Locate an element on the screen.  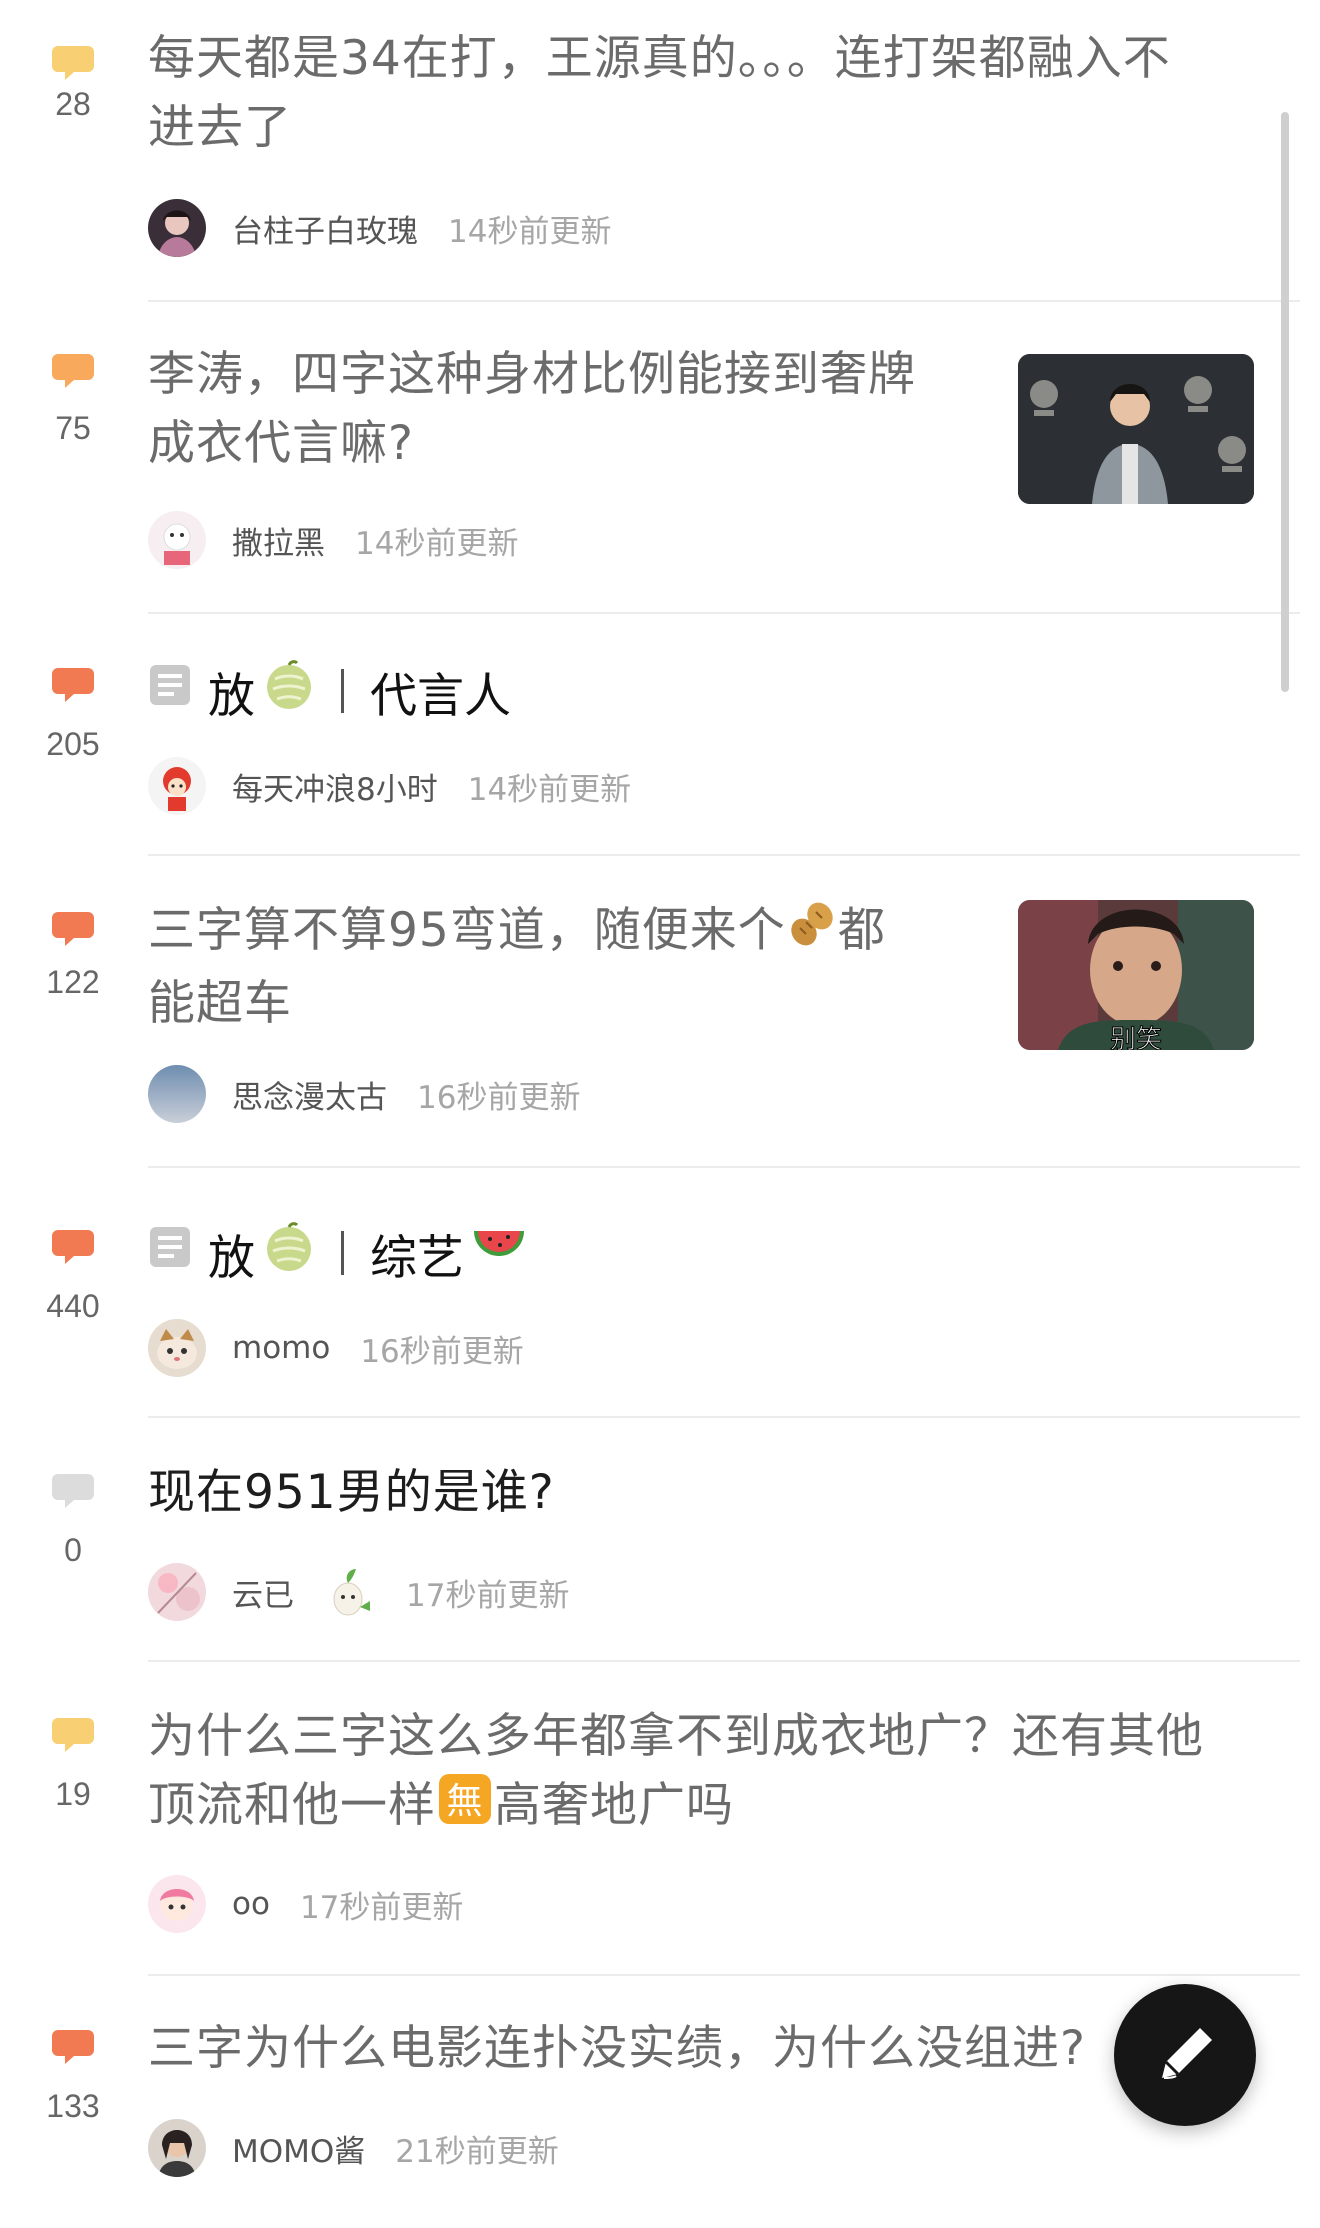
post-title: 放 综艺 is located at coordinates (338, 1253).